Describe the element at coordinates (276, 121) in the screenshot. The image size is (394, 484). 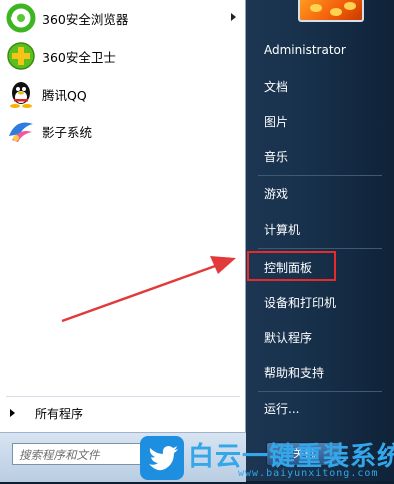
I see `right-item-pictures: 图片` at that location.